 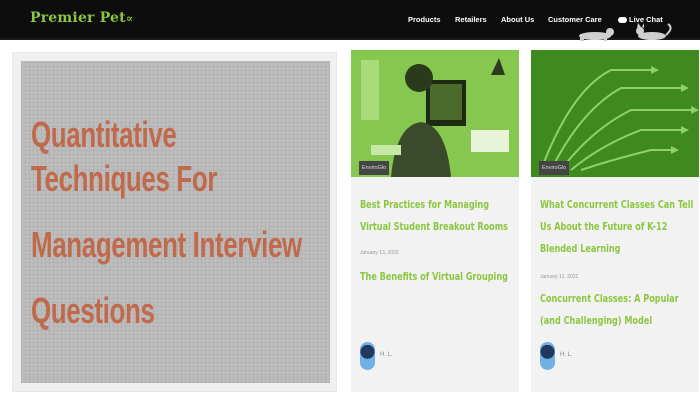 I want to click on featured-title-line: Management Interview, so click(x=166, y=244).